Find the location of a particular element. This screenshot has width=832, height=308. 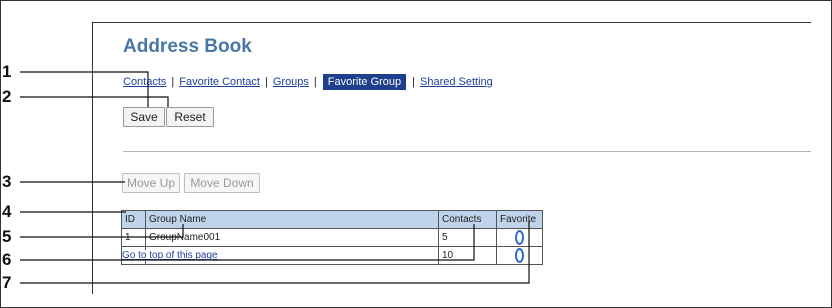

cell-group-name: GroupName001 is located at coordinates (292, 237).